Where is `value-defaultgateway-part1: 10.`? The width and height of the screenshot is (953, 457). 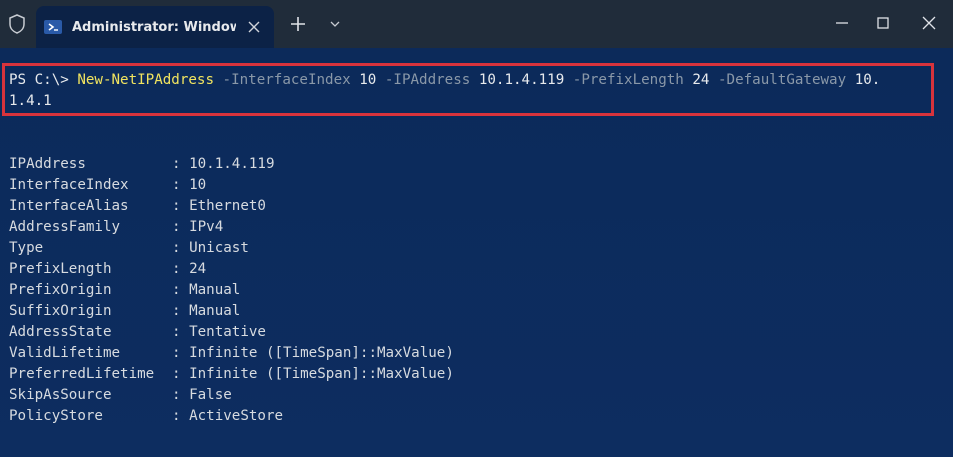 value-defaultgateway-part1: 10. is located at coordinates (867, 80).